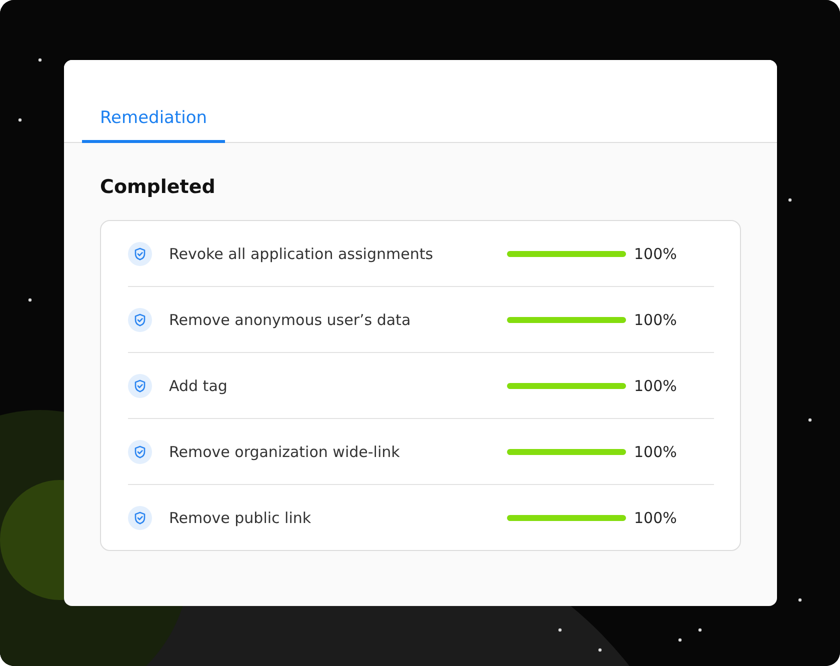 This screenshot has height=666, width=840. I want to click on tab: Remediation, so click(154, 125).